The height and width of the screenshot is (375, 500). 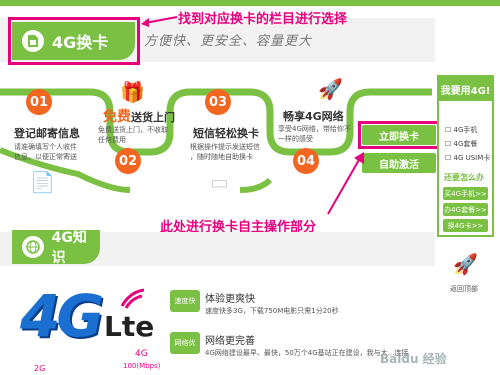 What do you see at coordinates (185, 301) in the screenshot?
I see `feature-1-badge: 速度快` at bounding box center [185, 301].